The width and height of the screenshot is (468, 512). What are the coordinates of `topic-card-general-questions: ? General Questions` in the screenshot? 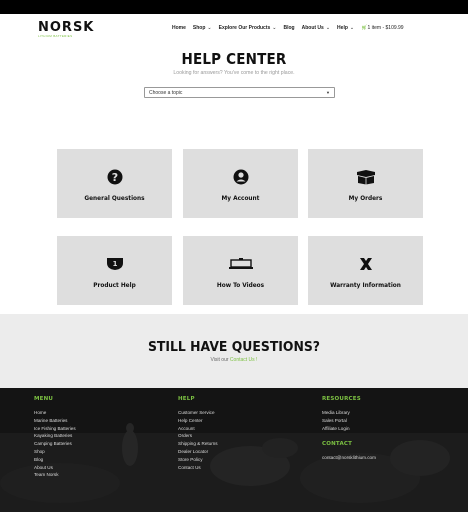 It's located at (114, 183).